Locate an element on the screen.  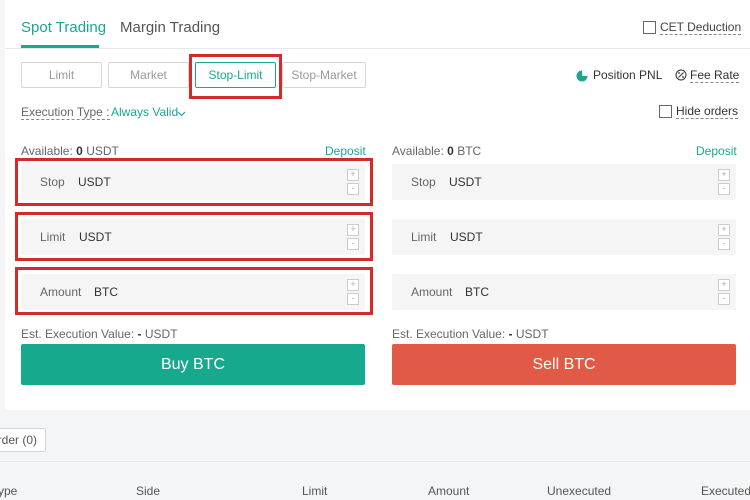
percent-icon is located at coordinates (681, 77).